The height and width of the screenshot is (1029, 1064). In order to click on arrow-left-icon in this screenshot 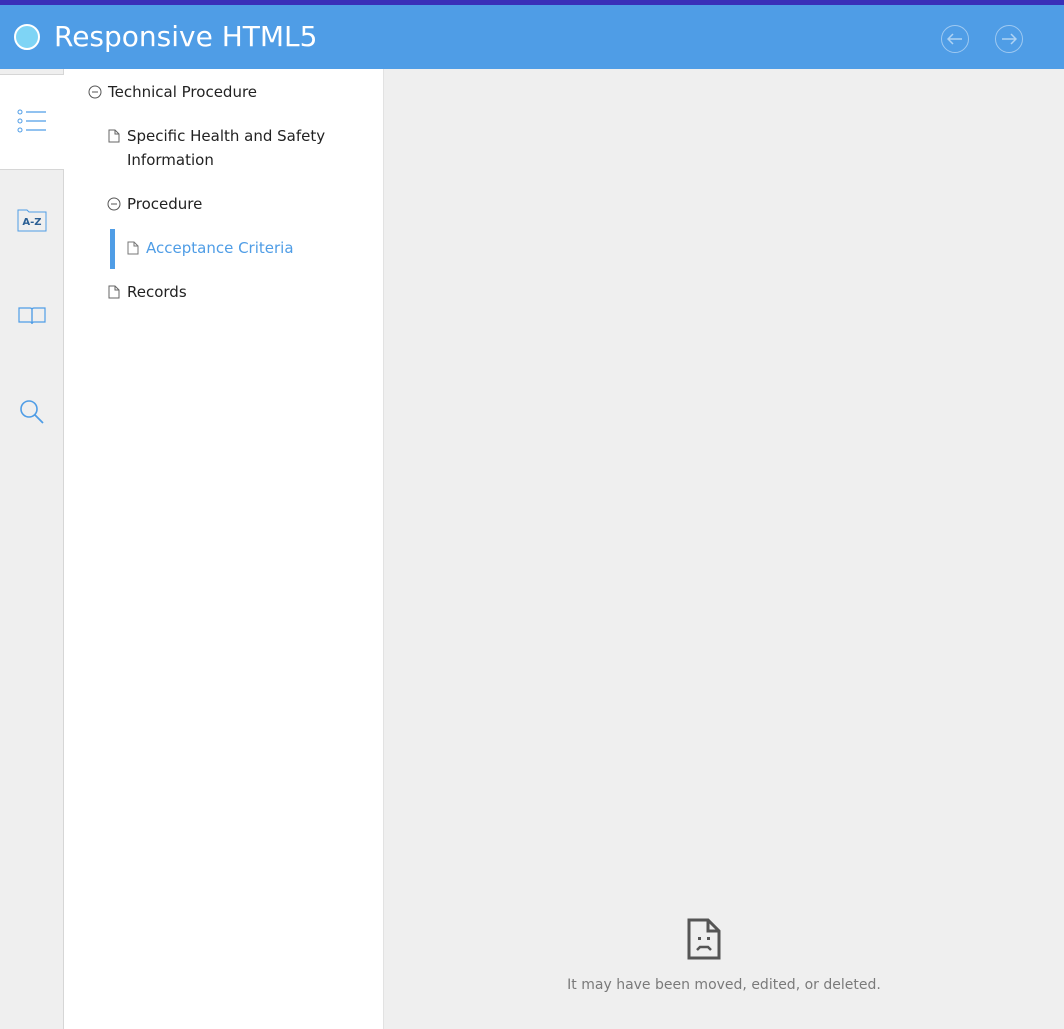, I will do `click(954, 39)`.